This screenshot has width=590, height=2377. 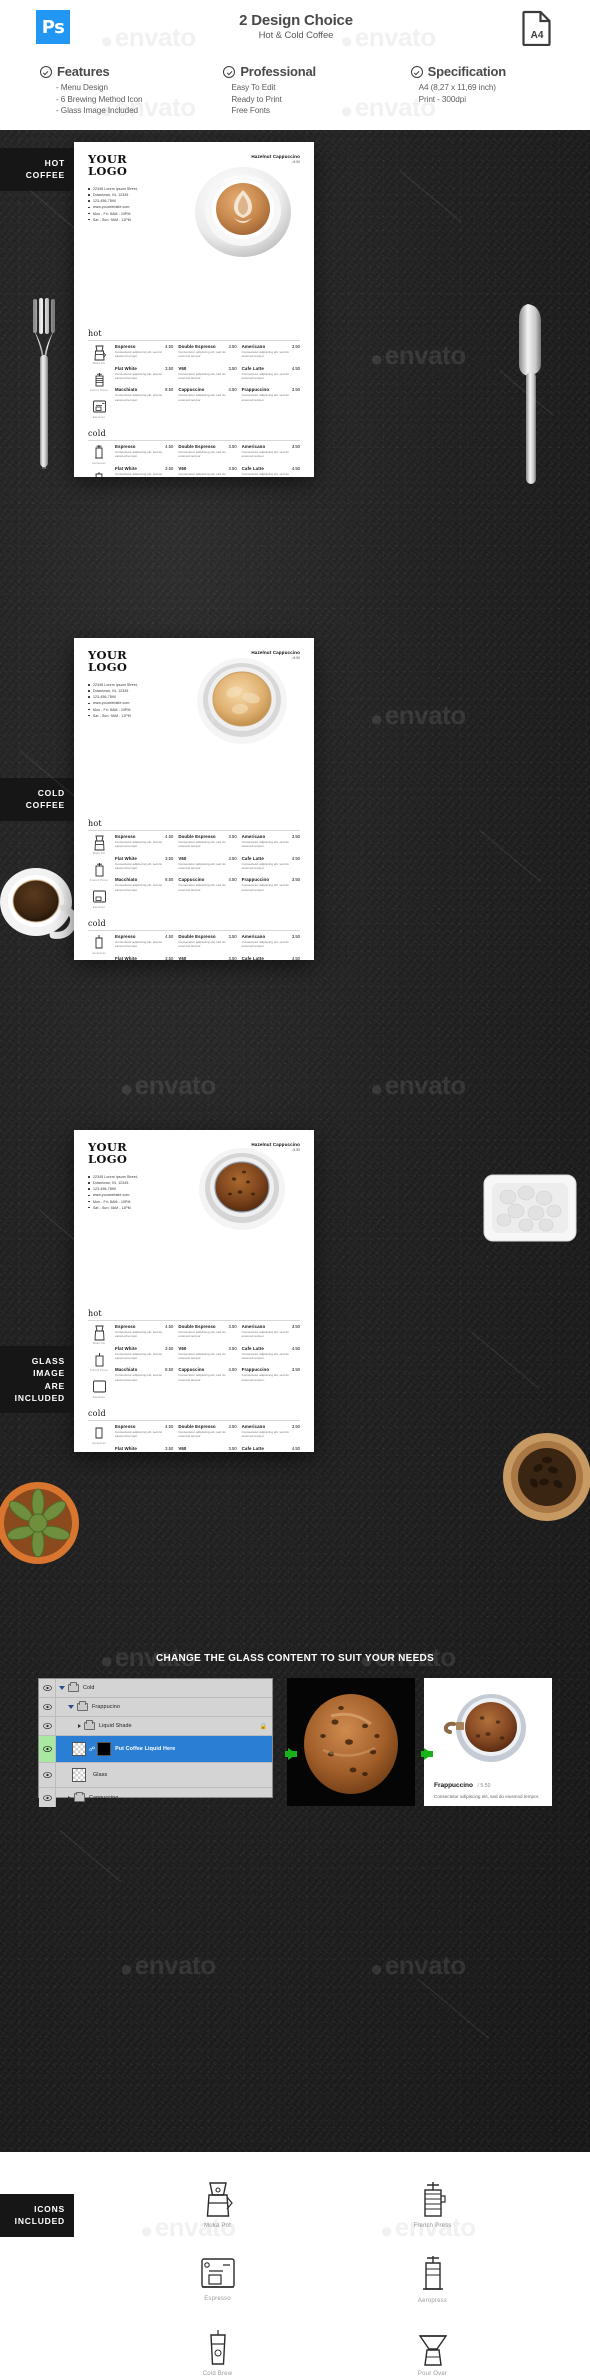 I want to click on check-circle-icon, so click(x=417, y=72).